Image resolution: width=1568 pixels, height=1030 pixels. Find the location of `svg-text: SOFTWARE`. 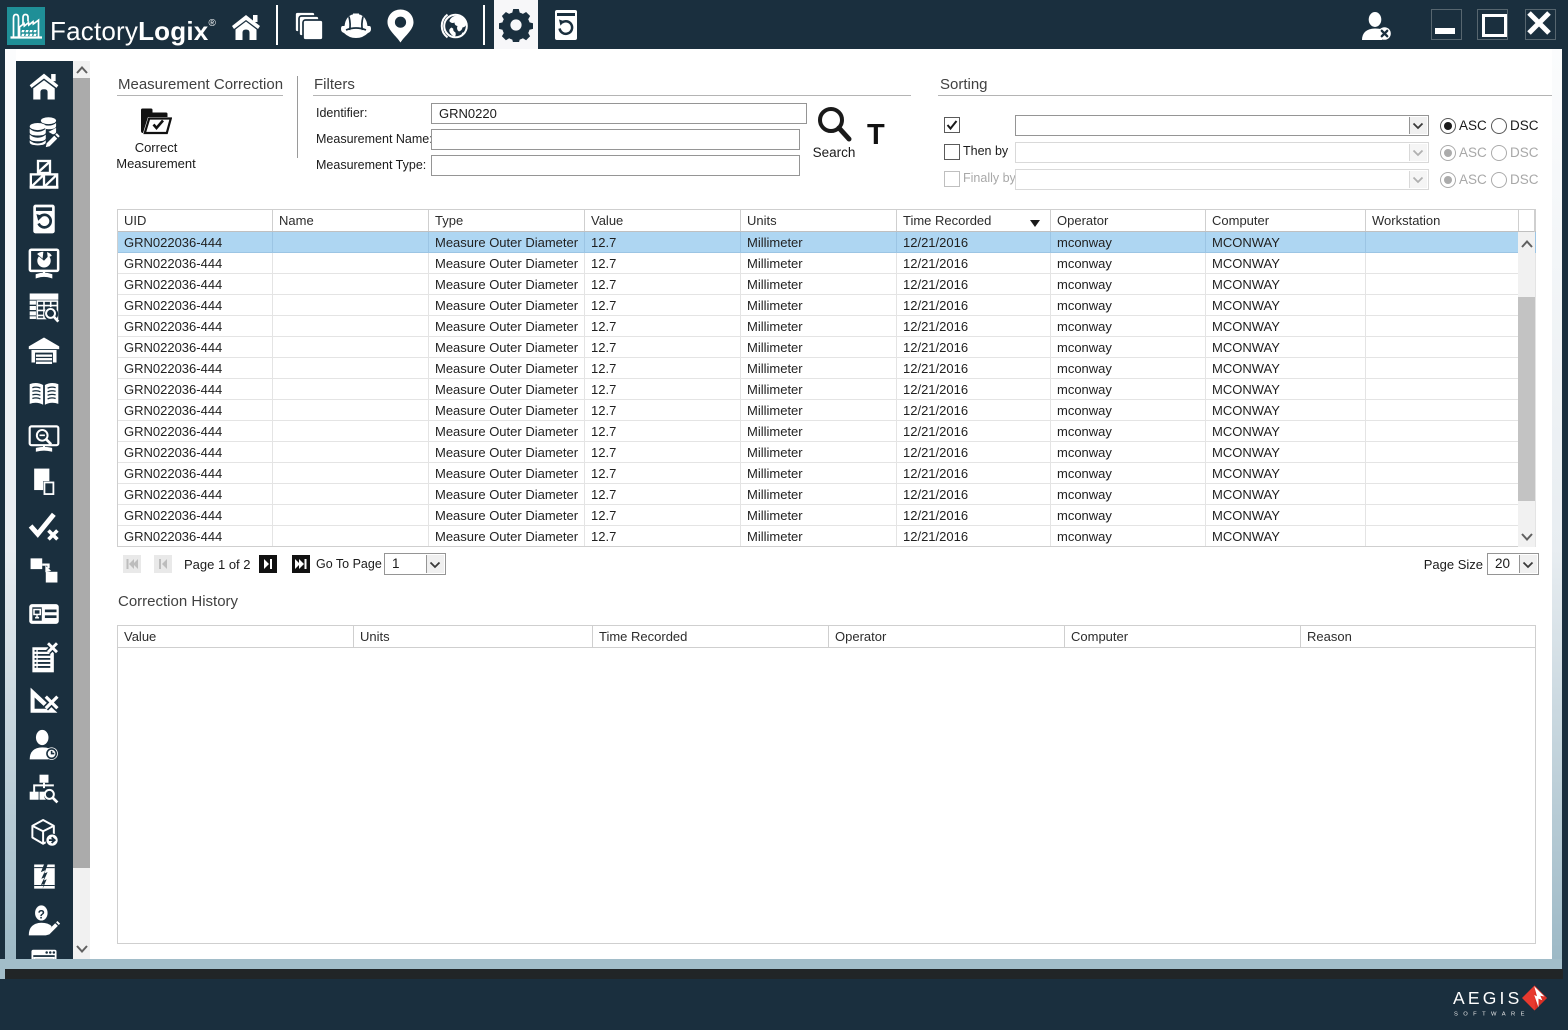

svg-text: SOFTWARE is located at coordinates (1492, 1015).